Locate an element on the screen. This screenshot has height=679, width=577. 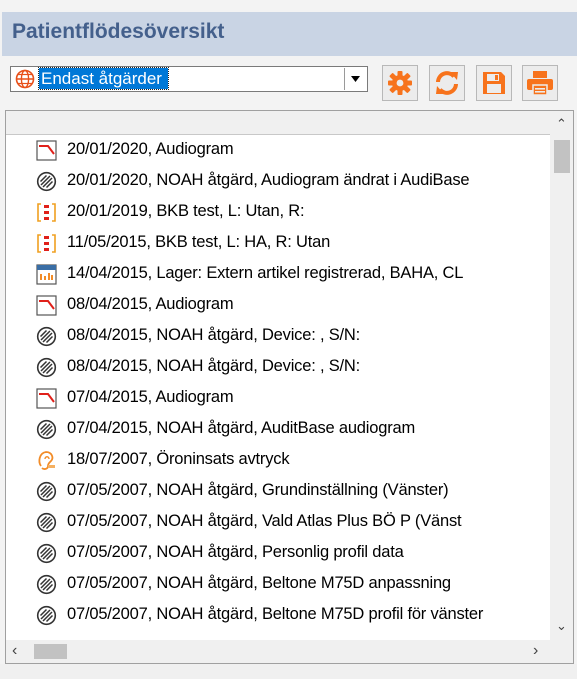
bottom-strip is located at coordinates (288, 671).